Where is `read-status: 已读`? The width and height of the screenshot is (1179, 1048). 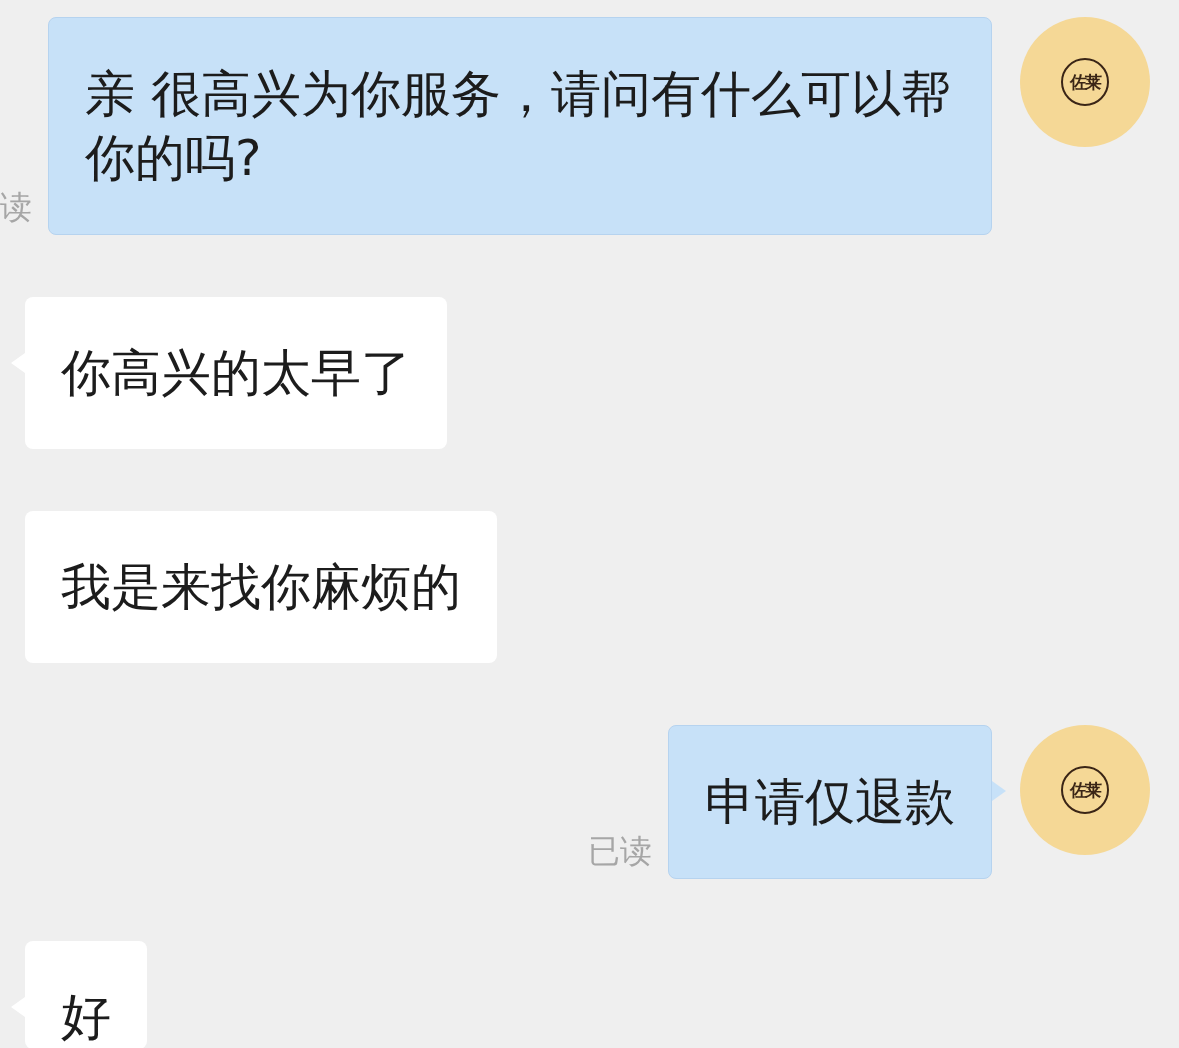
read-status: 已读 is located at coordinates (620, 851).